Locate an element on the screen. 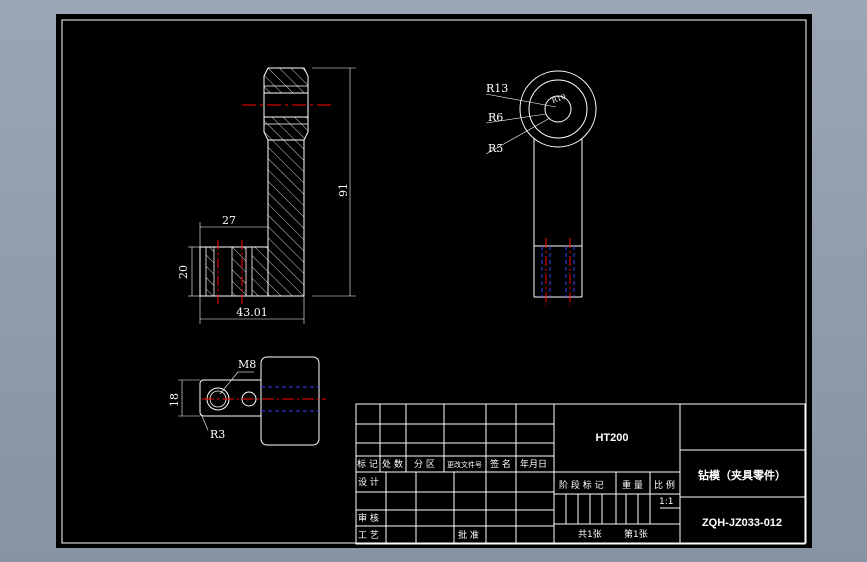  label-ratio: 比 例 is located at coordinates (664, 485).